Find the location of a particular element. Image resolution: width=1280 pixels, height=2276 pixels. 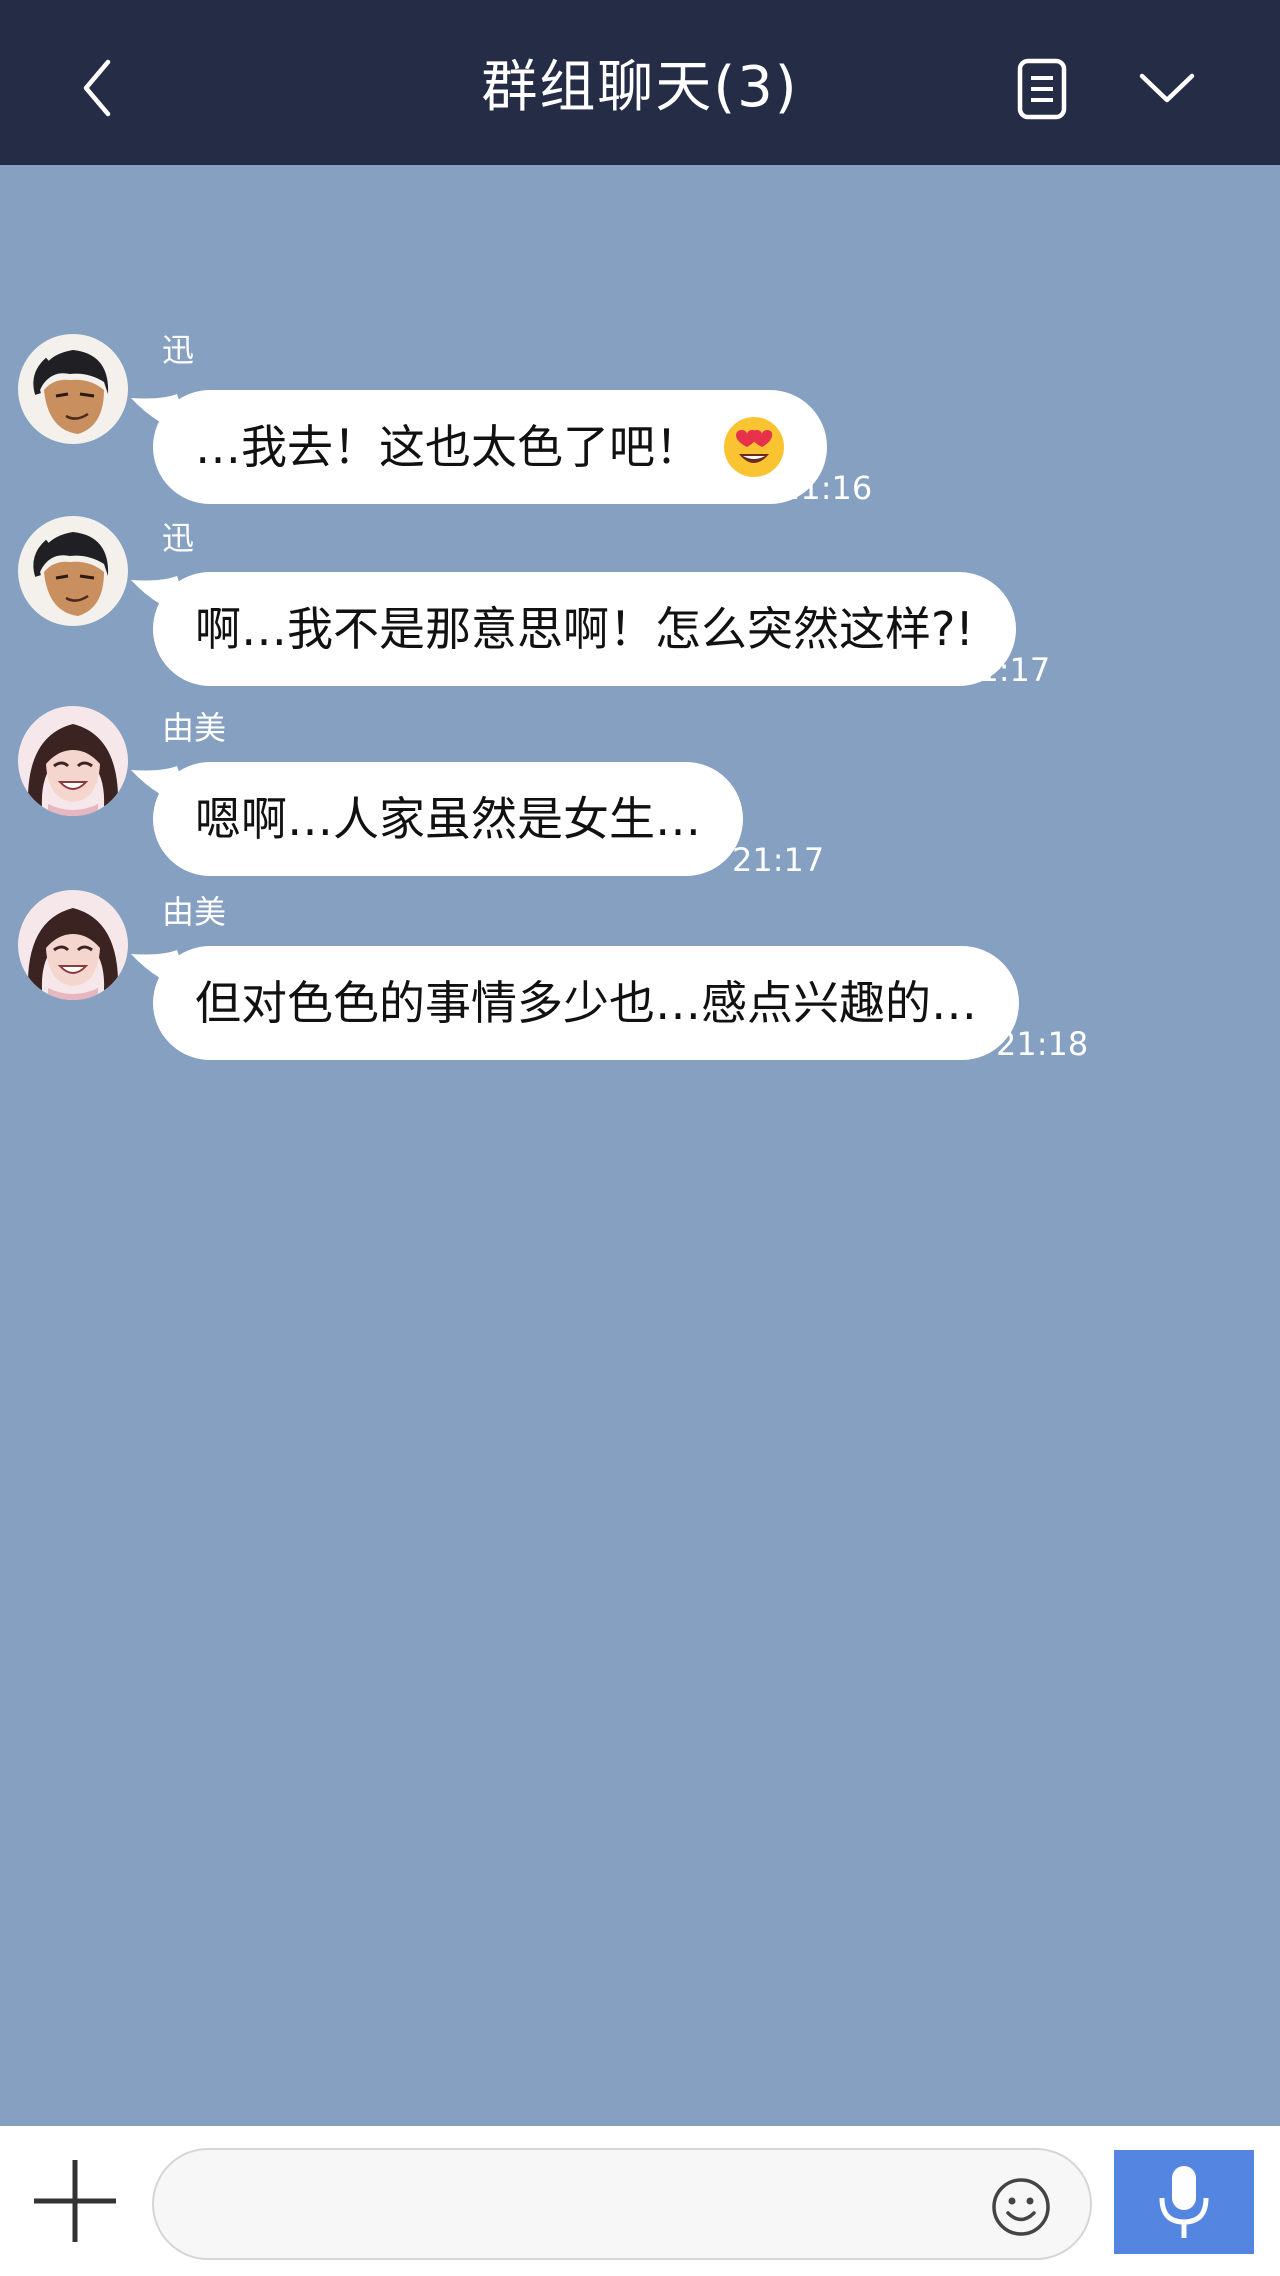

message-text: …我去！这也太色了吧！ is located at coordinates (448, 447).